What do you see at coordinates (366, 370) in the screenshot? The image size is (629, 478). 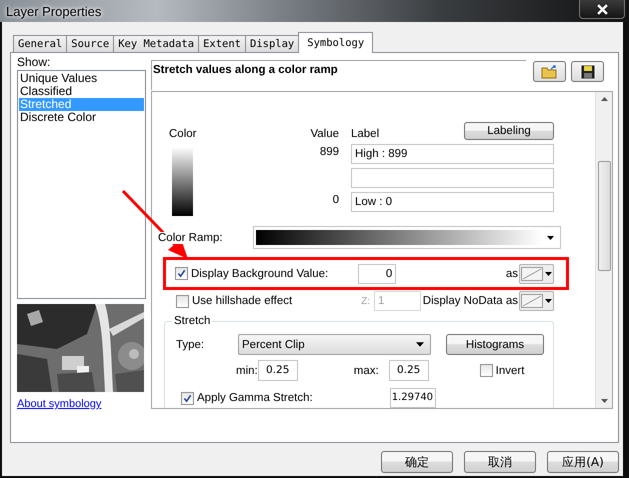 I see `max-label: max:` at bounding box center [366, 370].